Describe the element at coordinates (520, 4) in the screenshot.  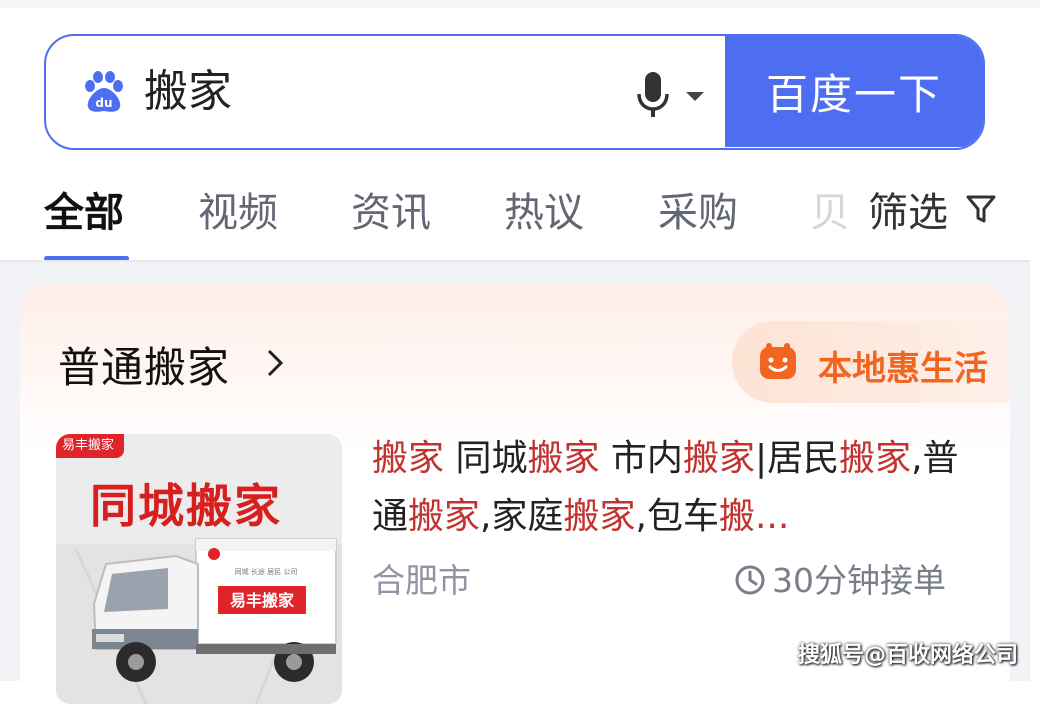
I see `top-strip` at that location.